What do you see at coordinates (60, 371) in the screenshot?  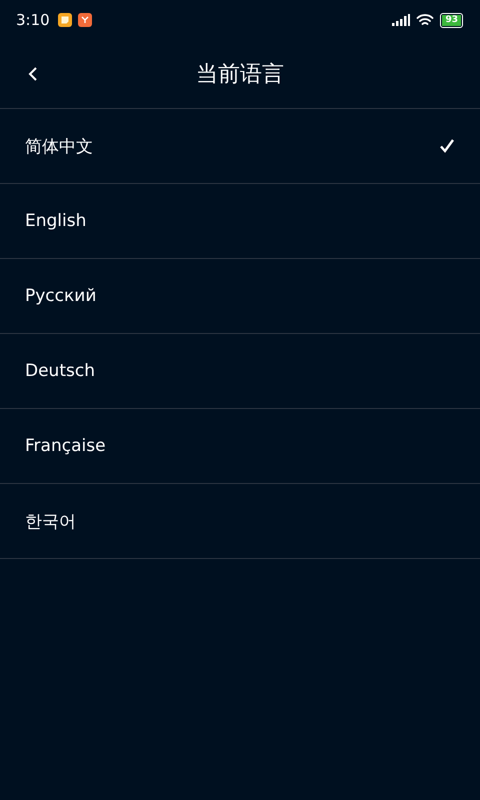 I see `language-label: Deutsch` at bounding box center [60, 371].